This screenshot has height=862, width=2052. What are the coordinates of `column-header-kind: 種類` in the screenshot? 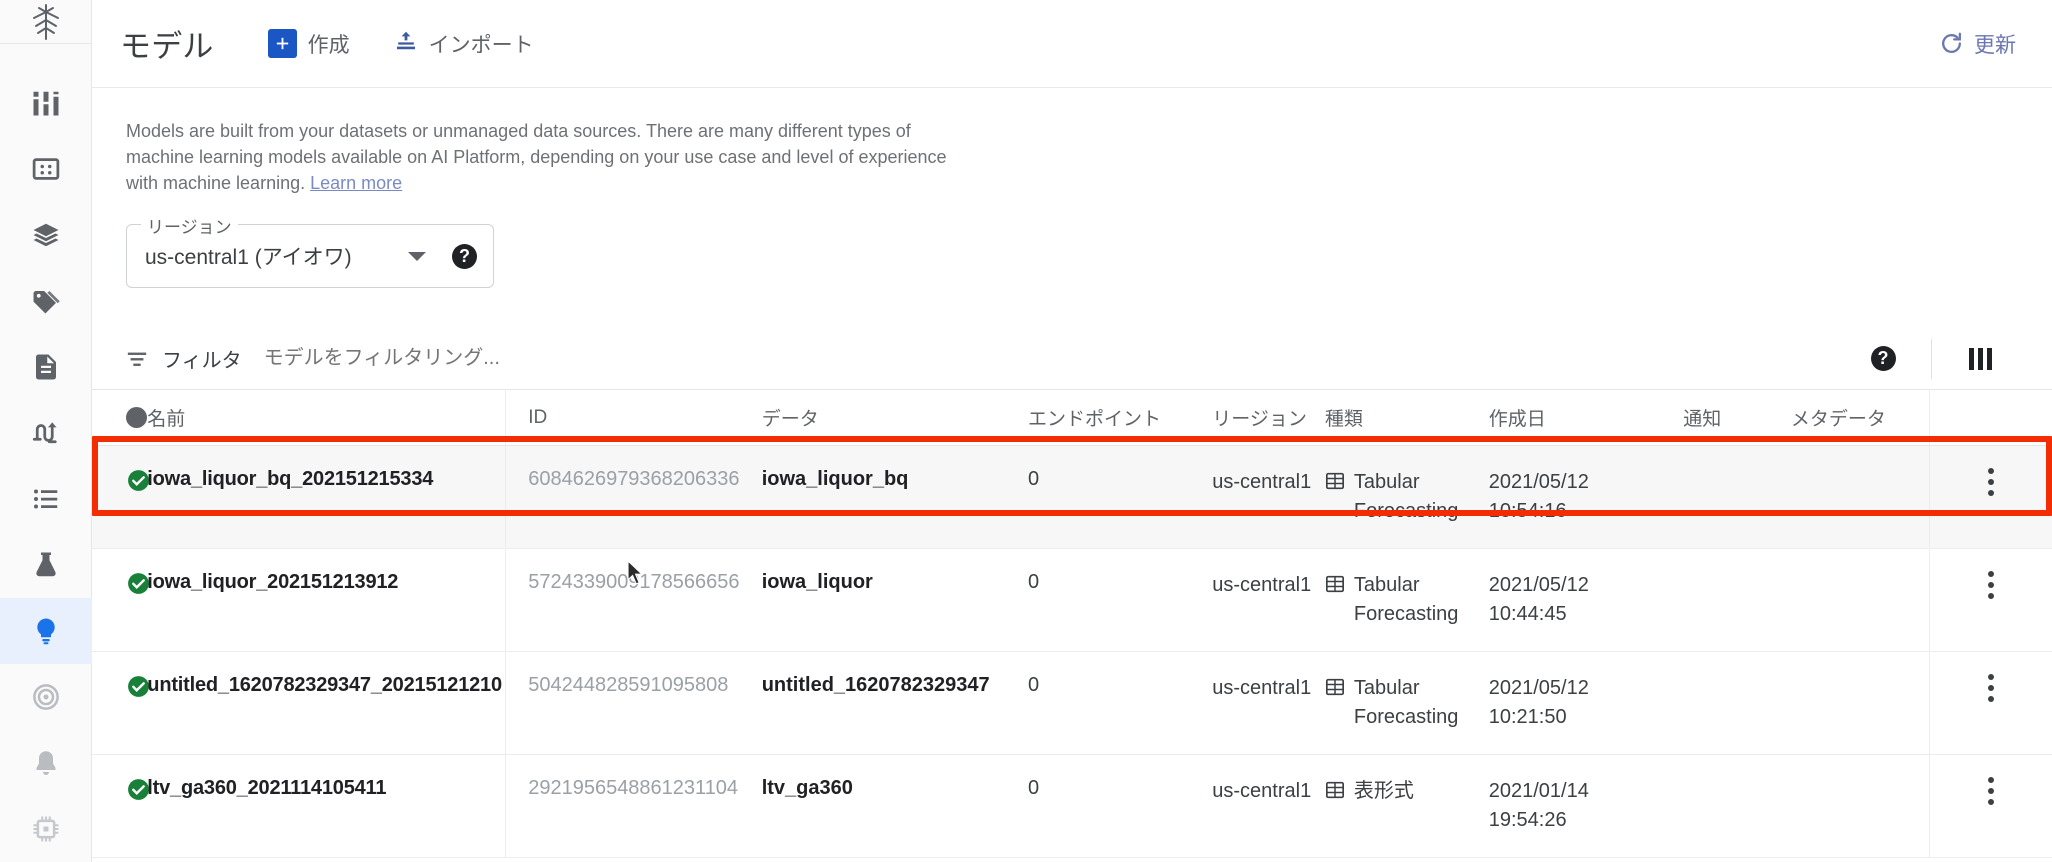 It's located at (1406, 418).